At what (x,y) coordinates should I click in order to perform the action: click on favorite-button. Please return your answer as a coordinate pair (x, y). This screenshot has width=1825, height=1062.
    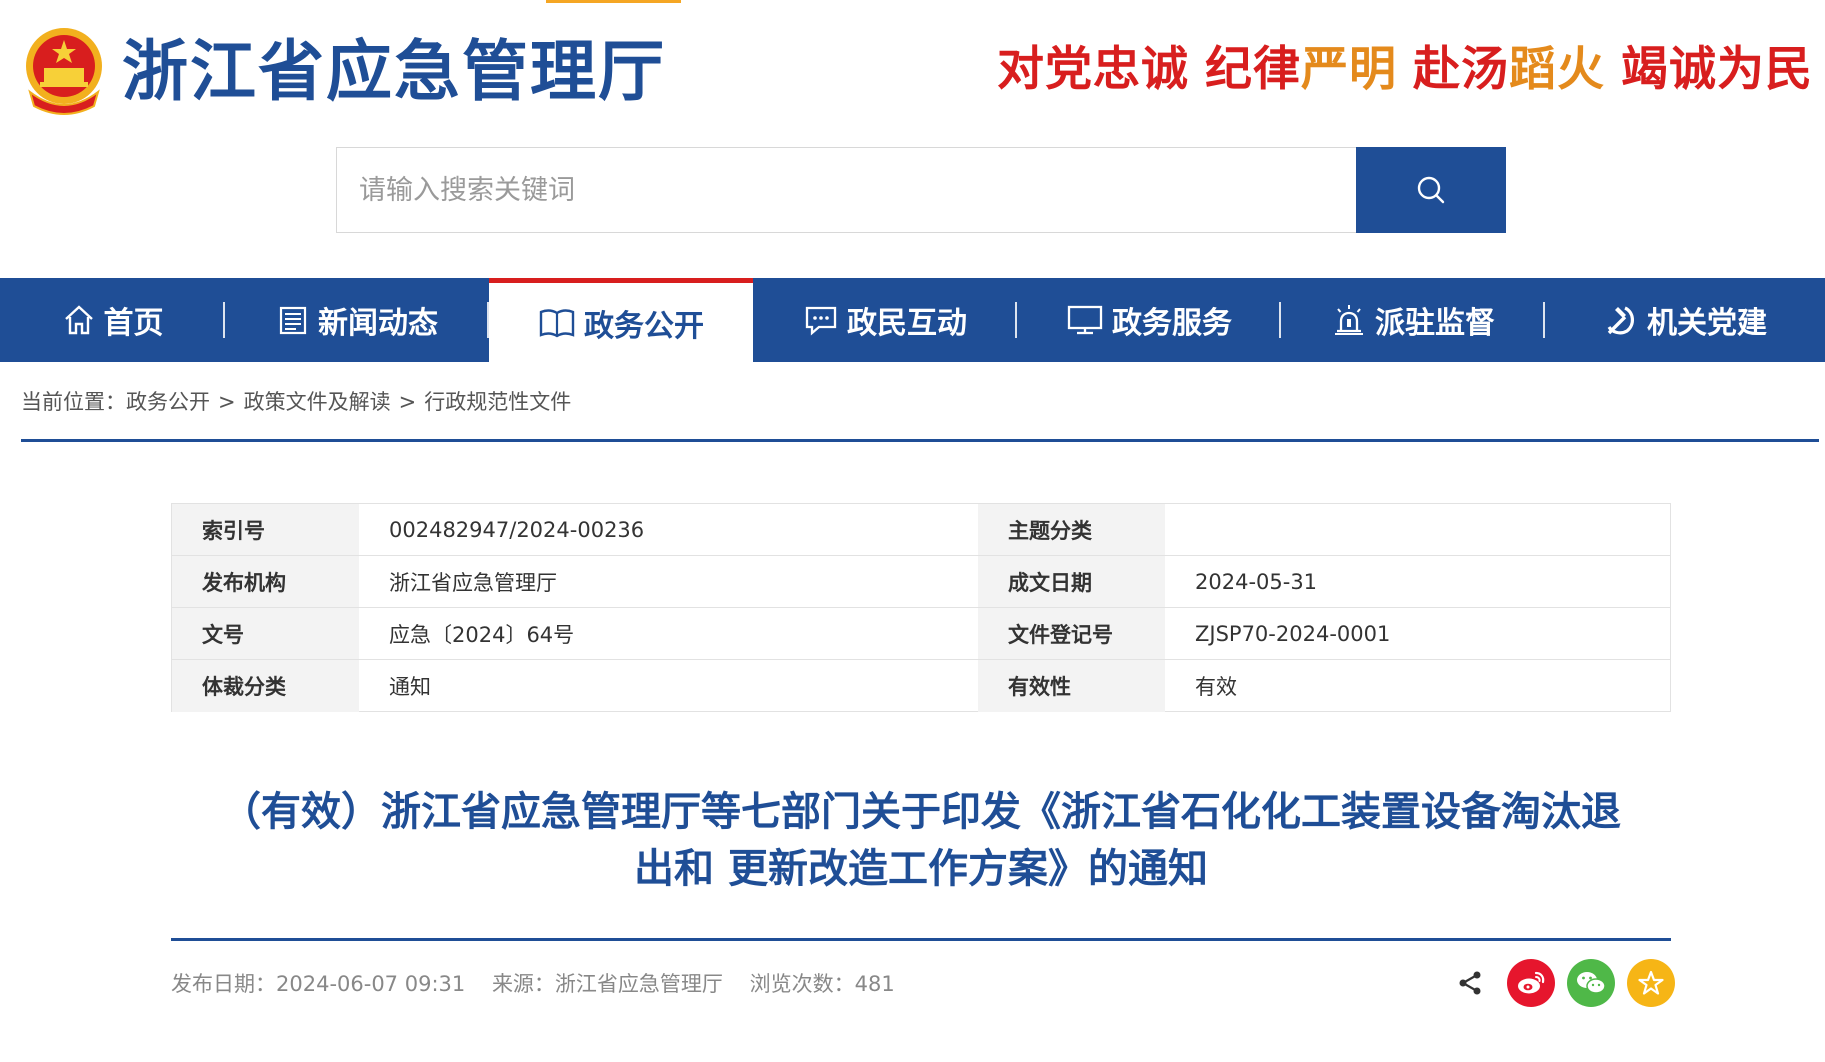
    Looking at the image, I should click on (1651, 983).